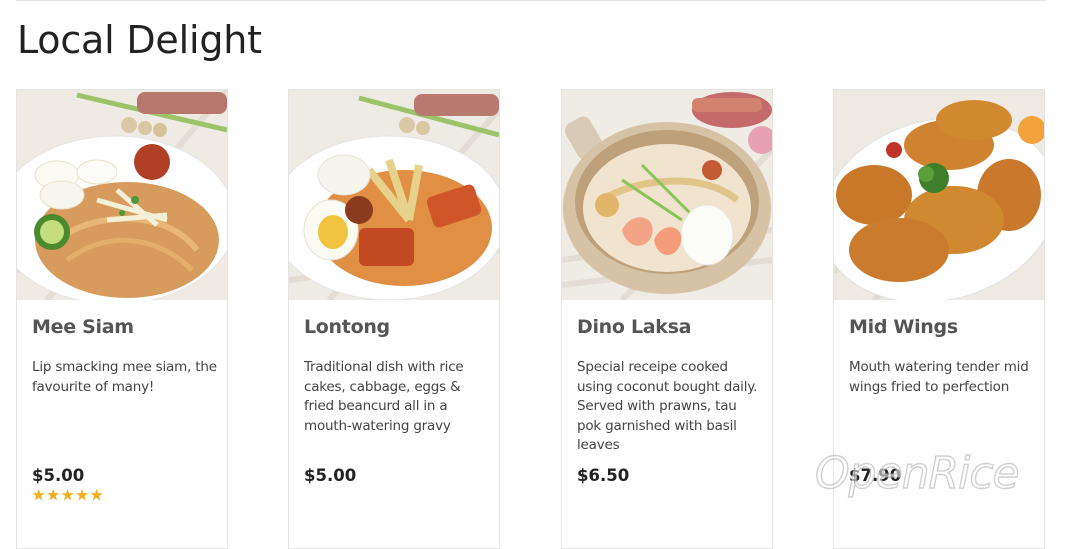  I want to click on menu-item-price: $6.50, so click(603, 475).